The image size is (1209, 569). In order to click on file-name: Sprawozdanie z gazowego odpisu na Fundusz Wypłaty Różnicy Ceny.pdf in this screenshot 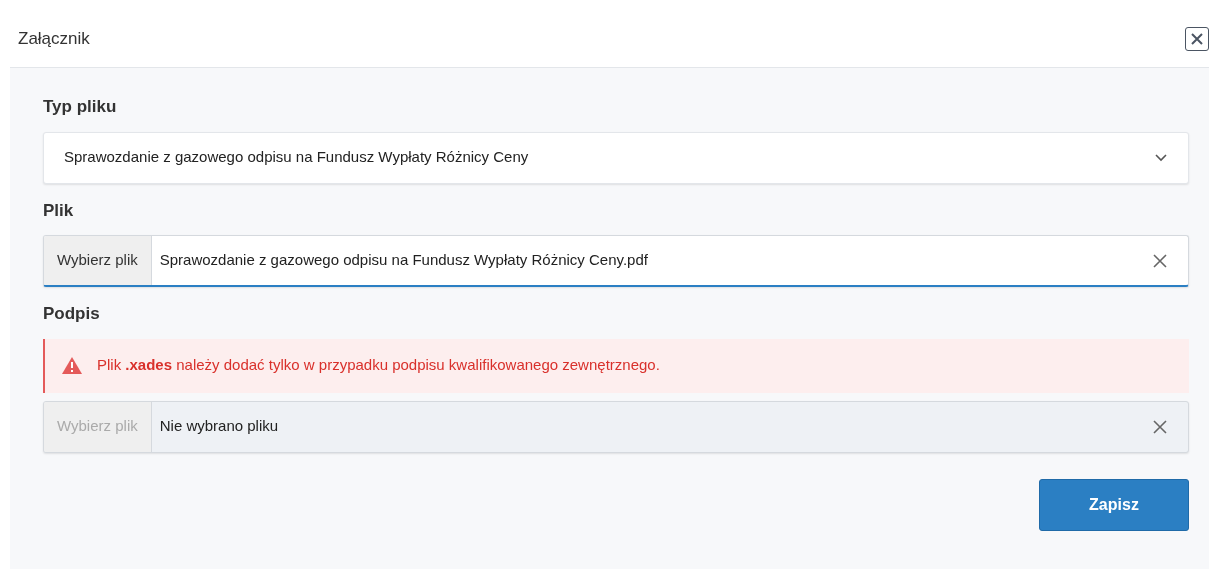, I will do `click(403, 260)`.